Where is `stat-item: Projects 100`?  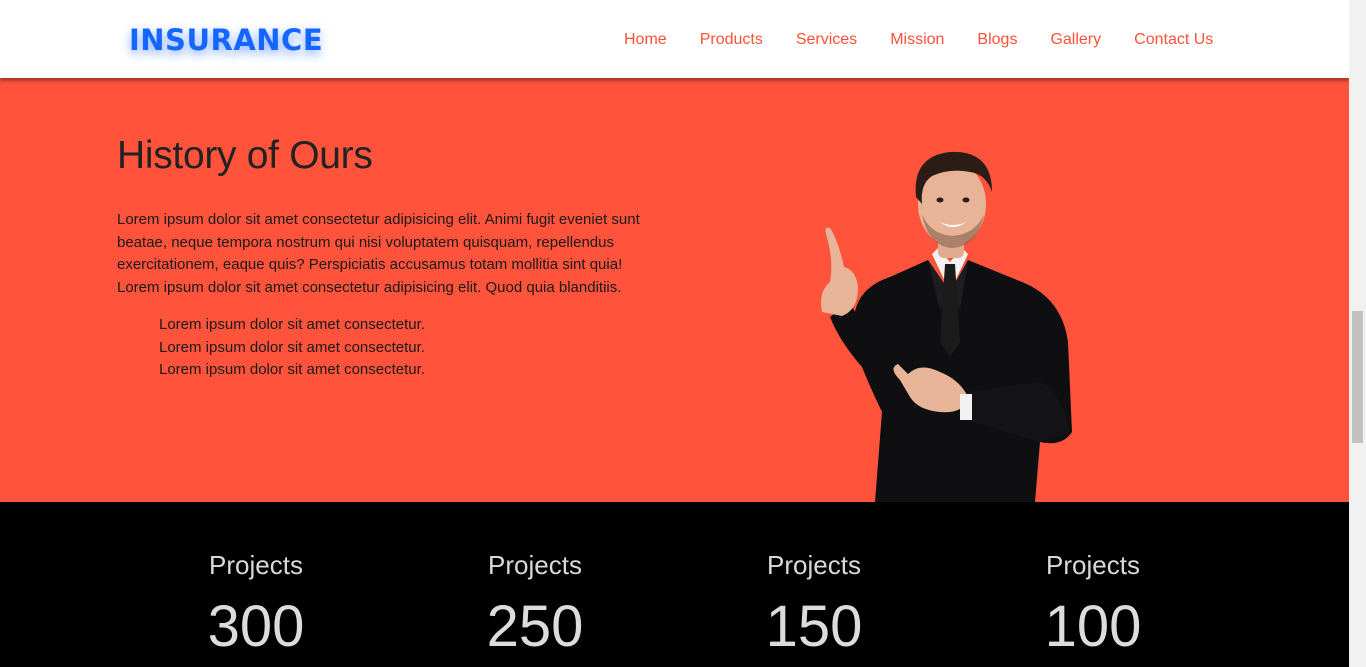 stat-item: Projects 100 is located at coordinates (1093, 605).